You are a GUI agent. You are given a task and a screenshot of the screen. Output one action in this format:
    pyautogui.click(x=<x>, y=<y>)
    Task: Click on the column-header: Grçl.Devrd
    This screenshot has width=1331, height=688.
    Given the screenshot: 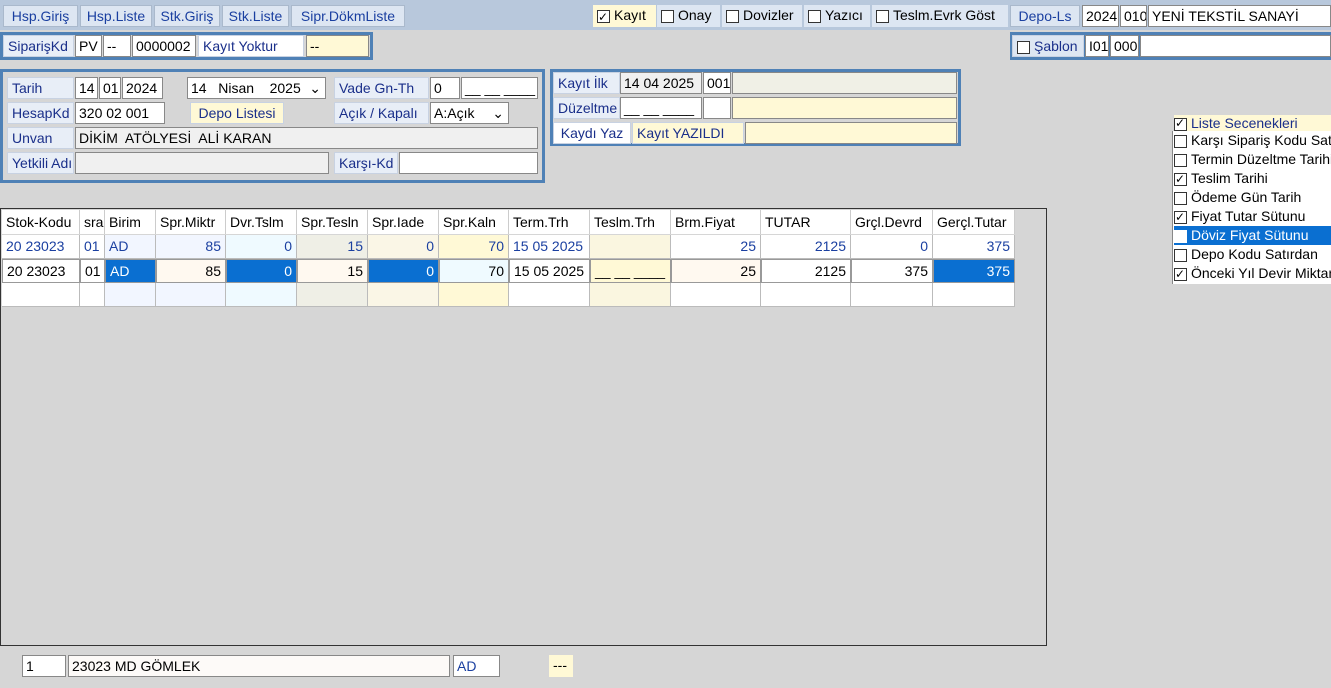 What is the action you would take?
    pyautogui.click(x=892, y=222)
    